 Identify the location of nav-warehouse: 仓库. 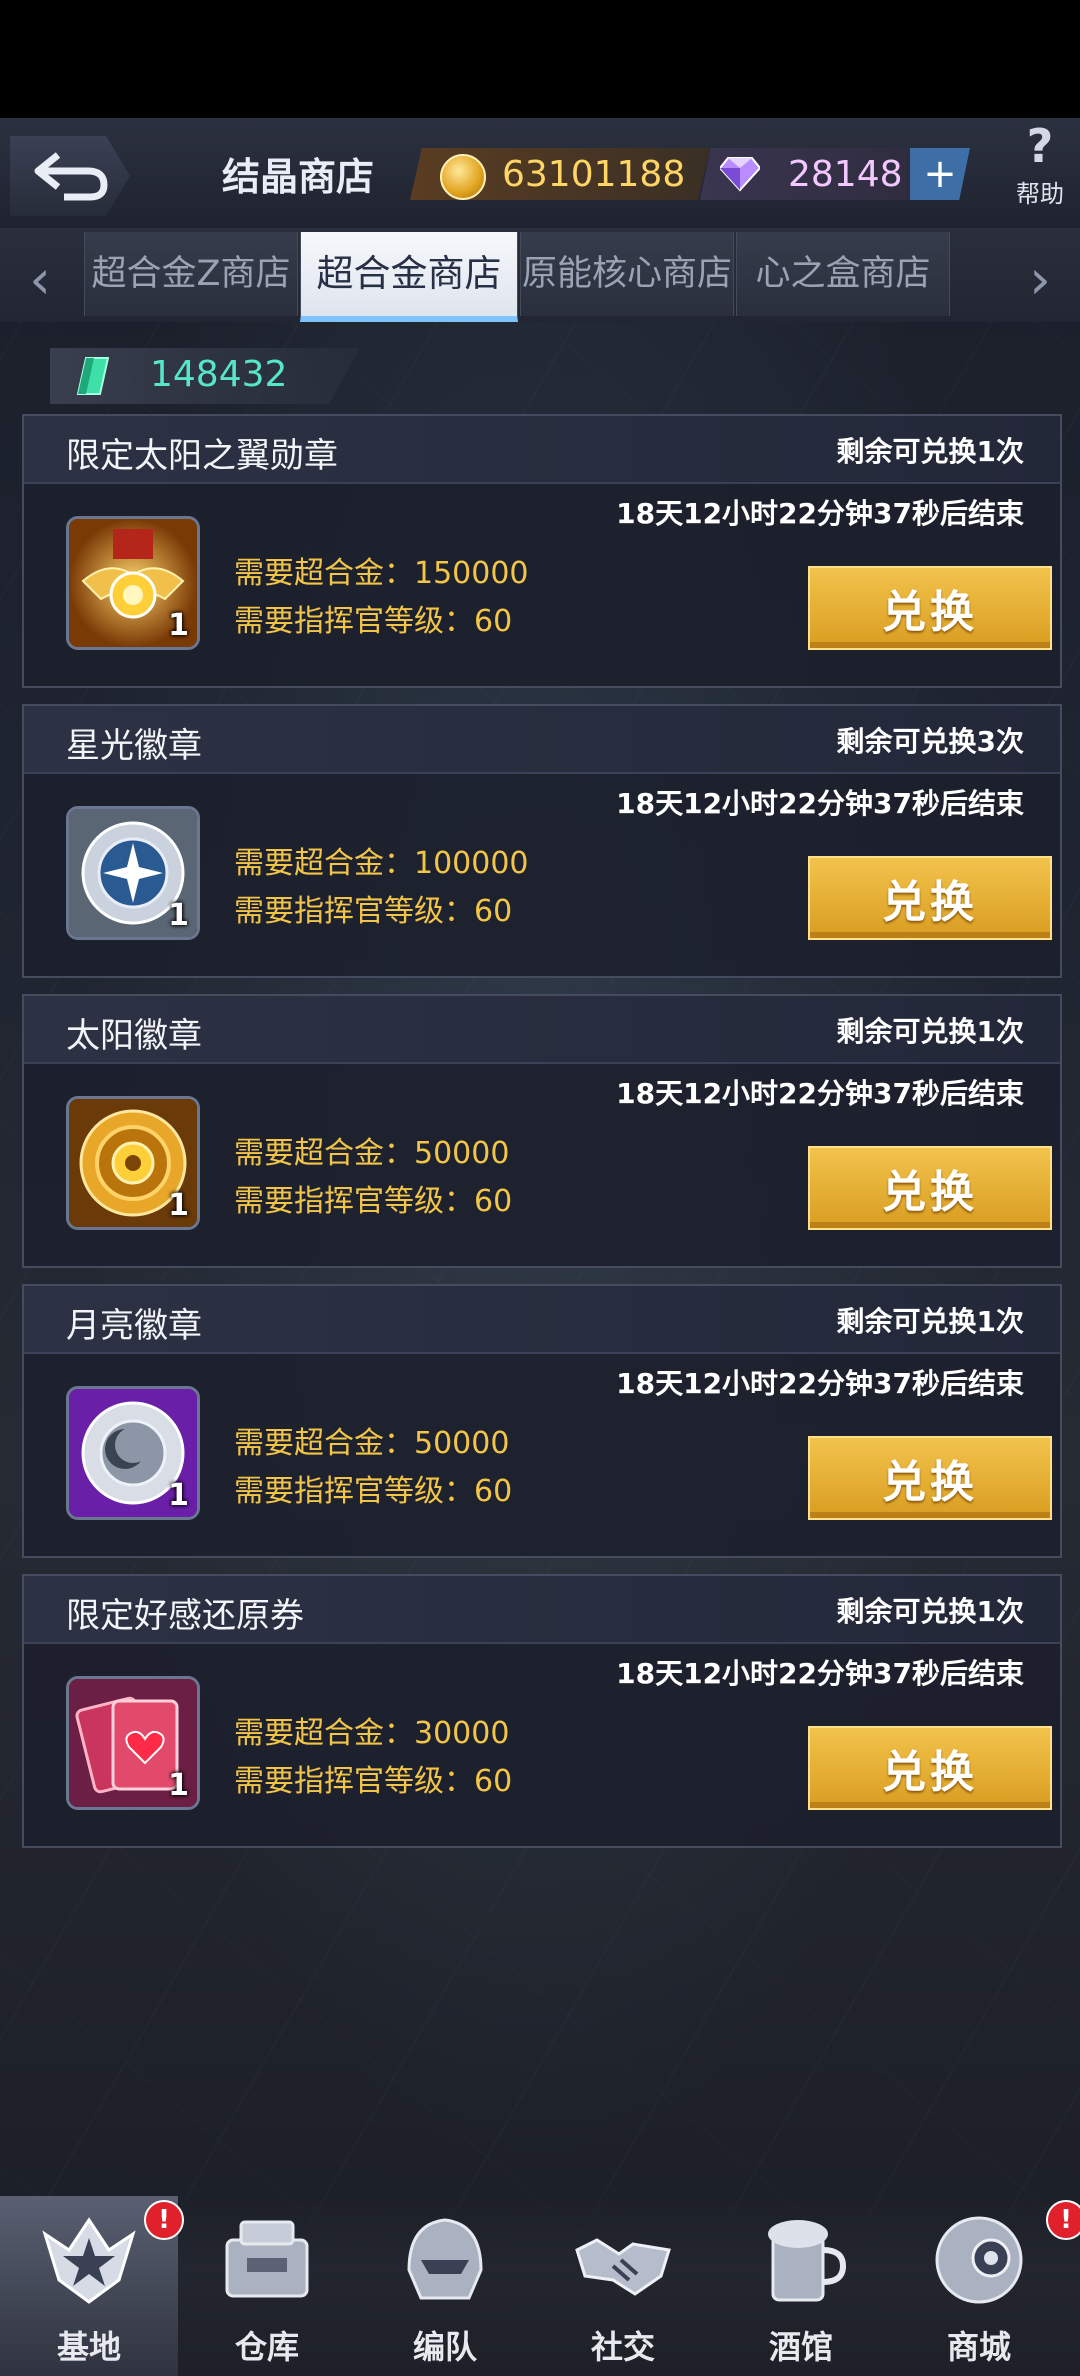
(267, 2286).